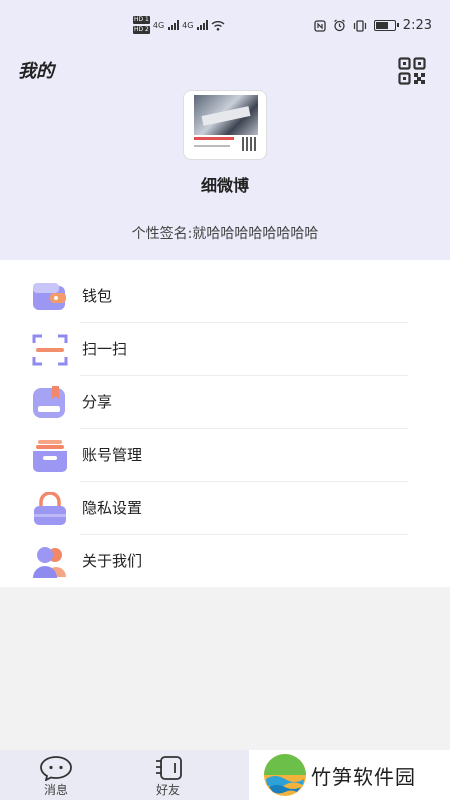 The height and width of the screenshot is (800, 450). What do you see at coordinates (49, 296) in the screenshot?
I see `wallet-icon` at bounding box center [49, 296].